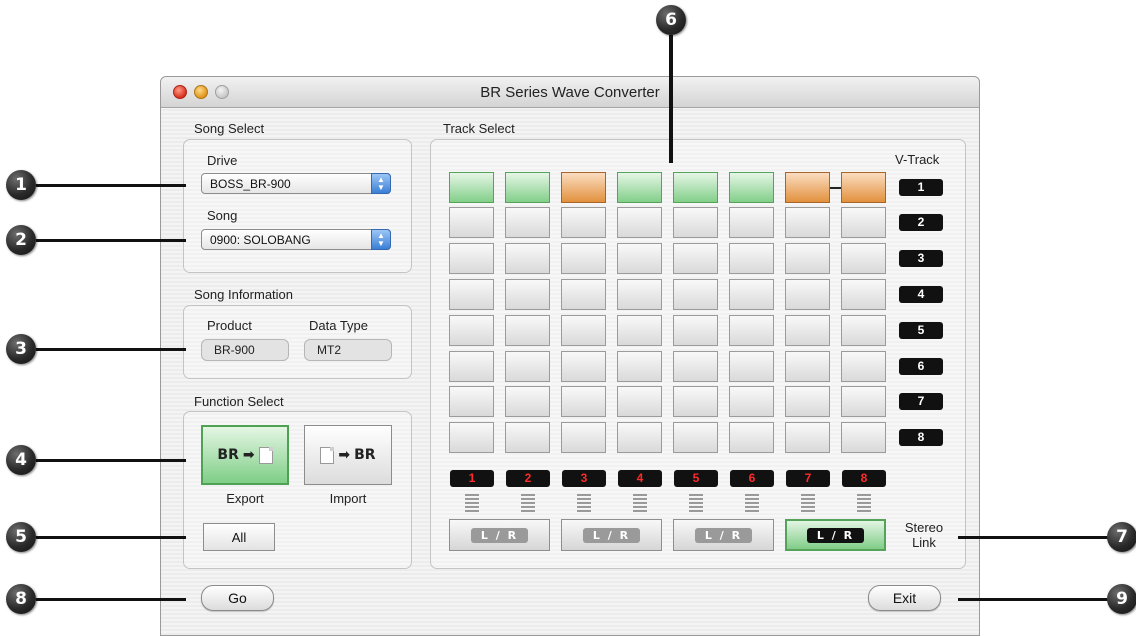 Image resolution: width=1136 pixels, height=636 pixels. Describe the element at coordinates (245, 455) in the screenshot. I see `export-button: BR ➡` at that location.